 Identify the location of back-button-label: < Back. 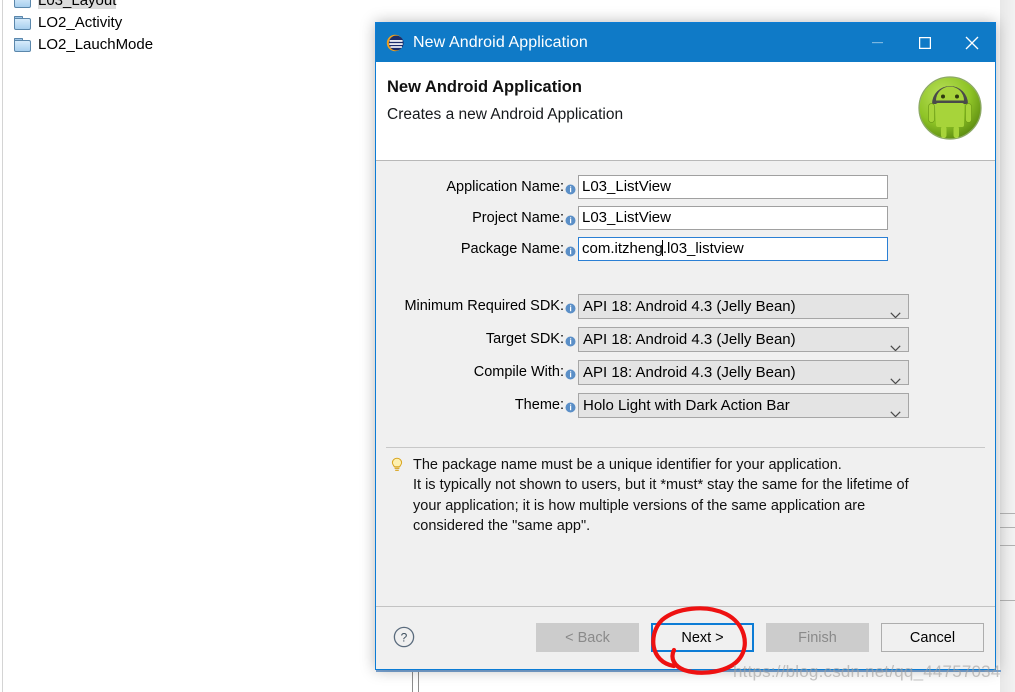
(587, 637).